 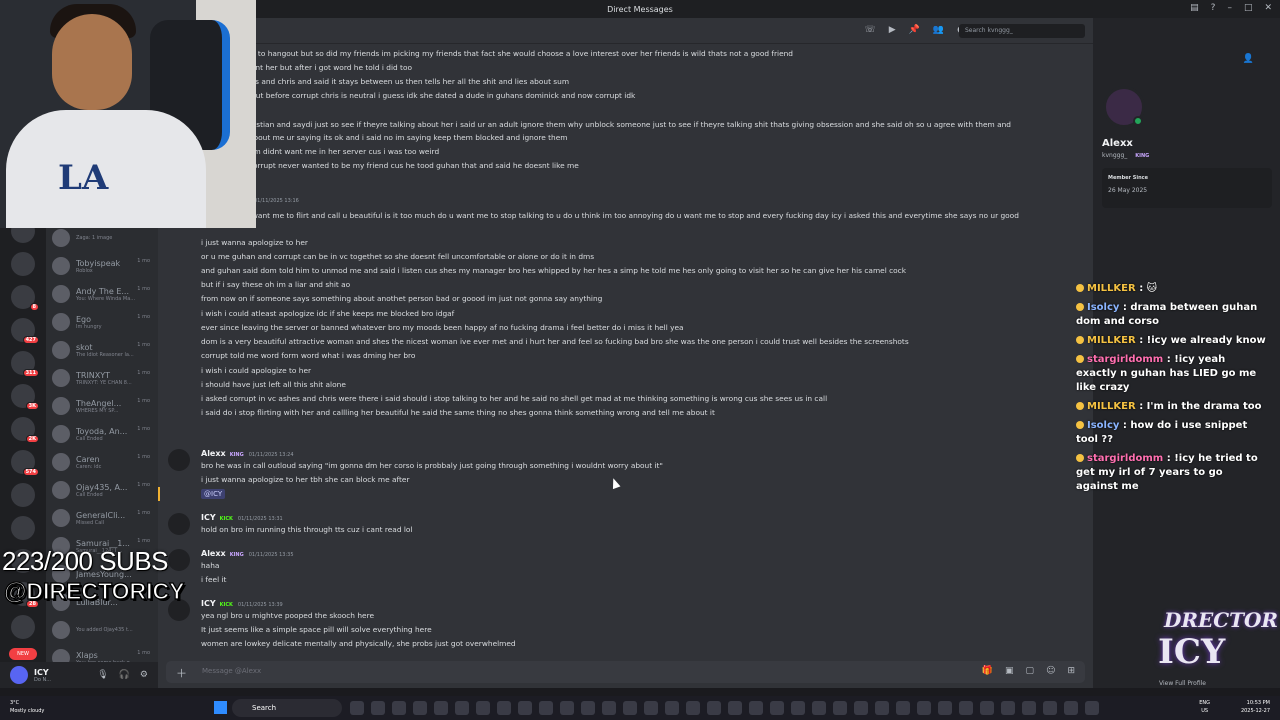 I want to click on gif-icon: ▣, so click(x=1009, y=671).